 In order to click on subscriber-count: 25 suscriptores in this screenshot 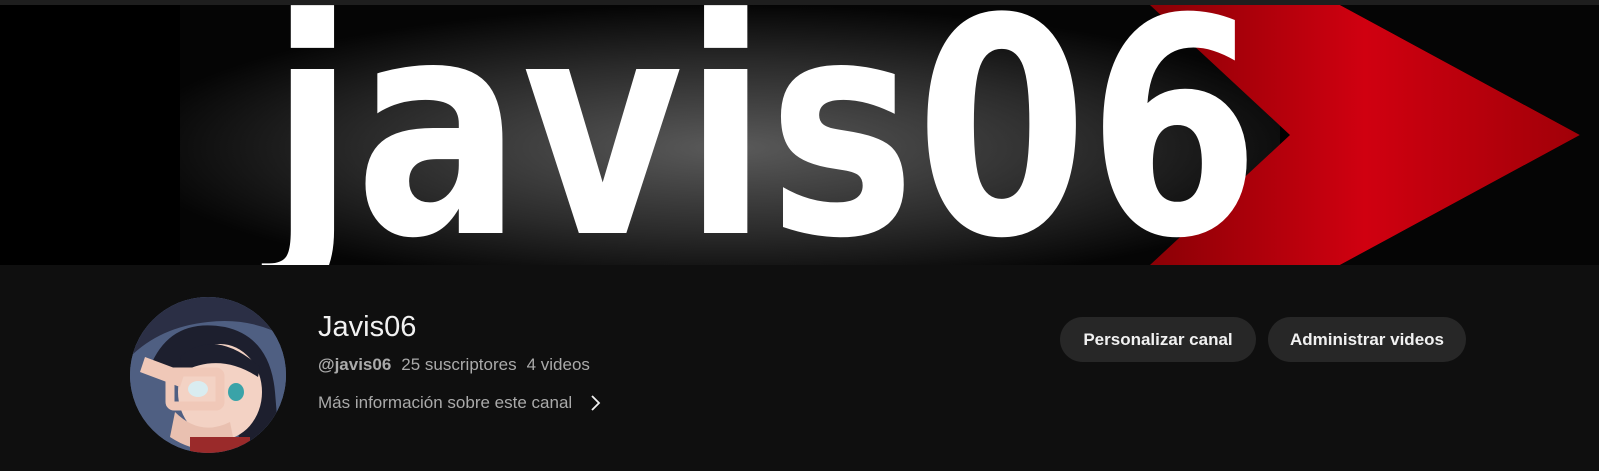, I will do `click(459, 364)`.